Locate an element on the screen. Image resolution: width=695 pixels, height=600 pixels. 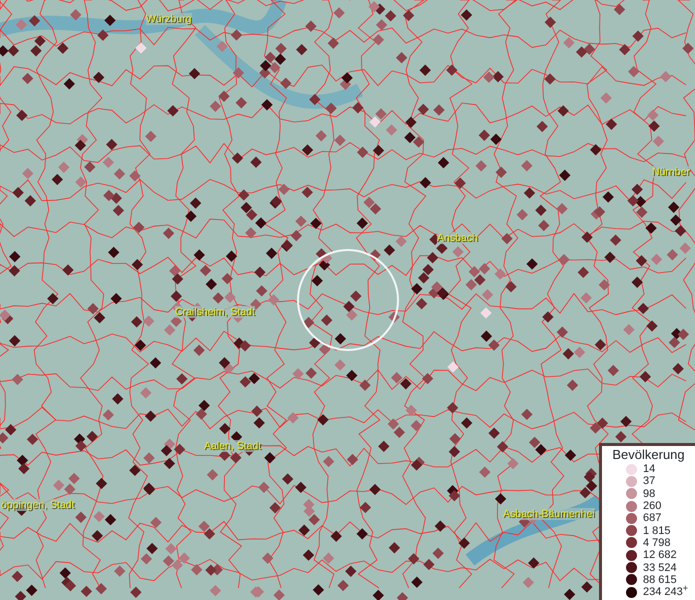
selection-circle is located at coordinates (348, 300).